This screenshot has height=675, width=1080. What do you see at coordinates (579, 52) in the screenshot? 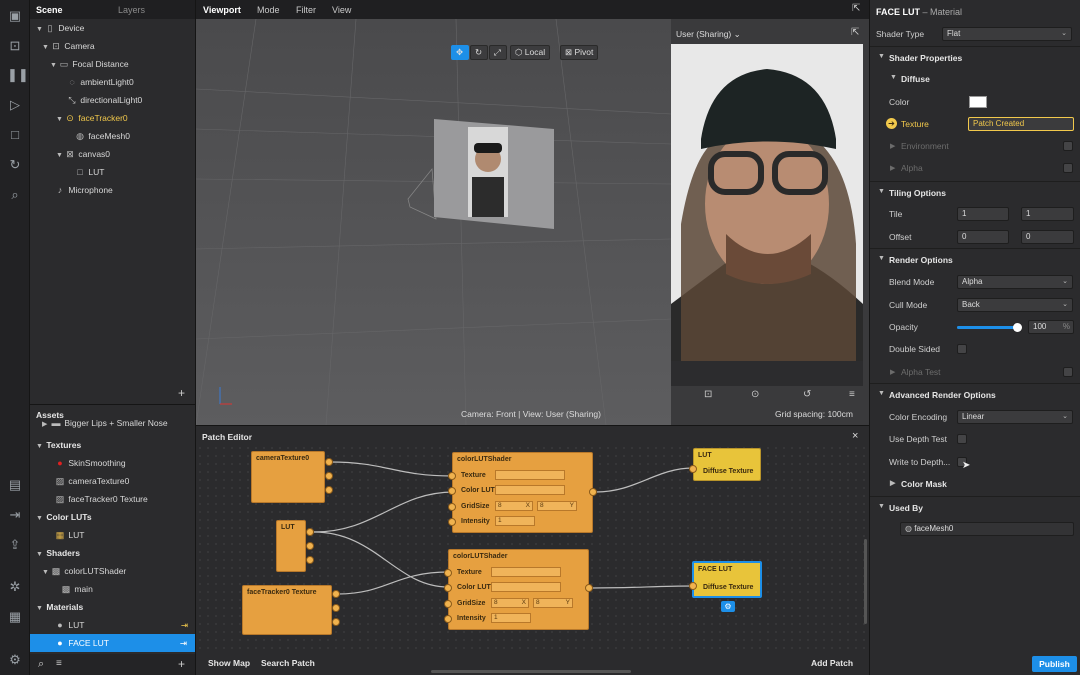
I see `pivot-toggle: ⊠ Pivot` at bounding box center [579, 52].